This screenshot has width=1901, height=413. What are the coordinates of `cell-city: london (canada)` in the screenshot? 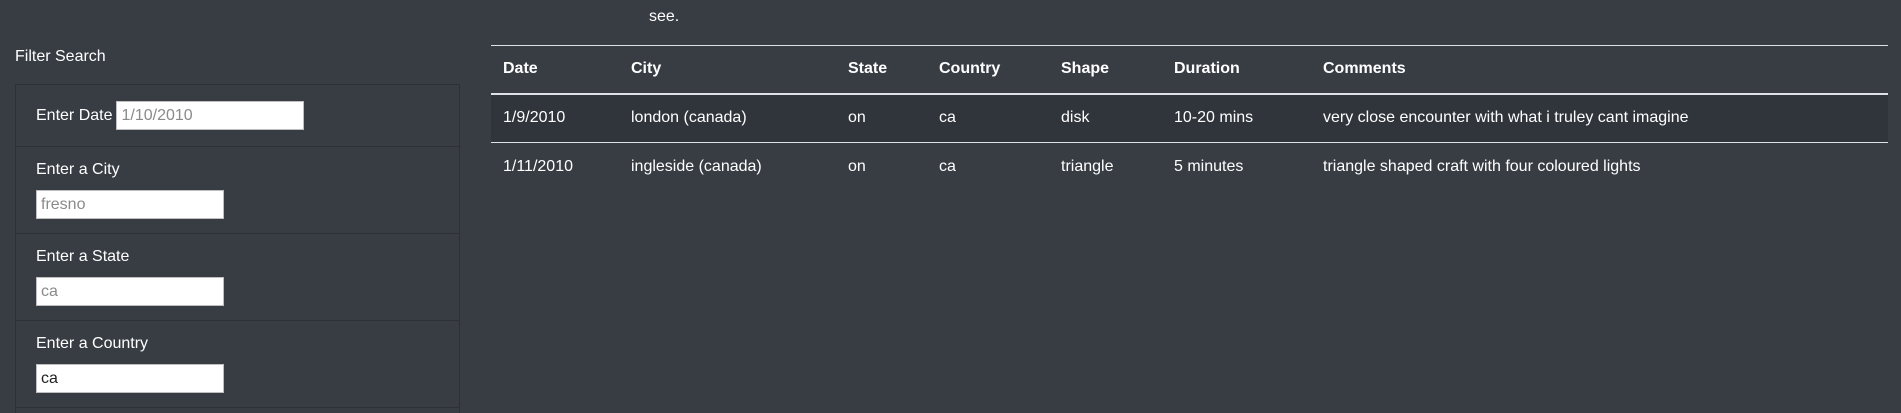 It's located at (689, 118).